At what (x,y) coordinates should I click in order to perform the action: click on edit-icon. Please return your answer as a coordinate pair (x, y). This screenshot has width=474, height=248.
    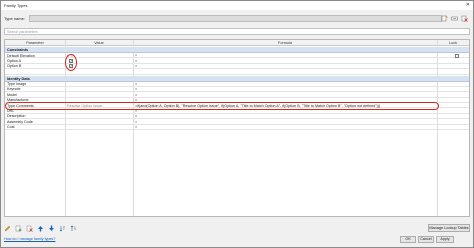
    Looking at the image, I should click on (7, 228).